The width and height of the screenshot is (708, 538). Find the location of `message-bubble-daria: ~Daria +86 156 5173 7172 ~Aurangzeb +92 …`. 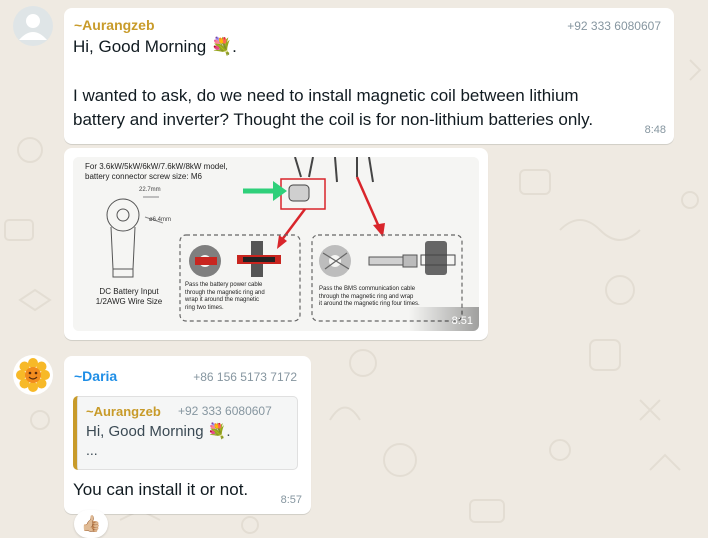

message-bubble-daria: ~Daria +86 156 5173 7172 ~Aurangzeb +92 … is located at coordinates (187, 435).